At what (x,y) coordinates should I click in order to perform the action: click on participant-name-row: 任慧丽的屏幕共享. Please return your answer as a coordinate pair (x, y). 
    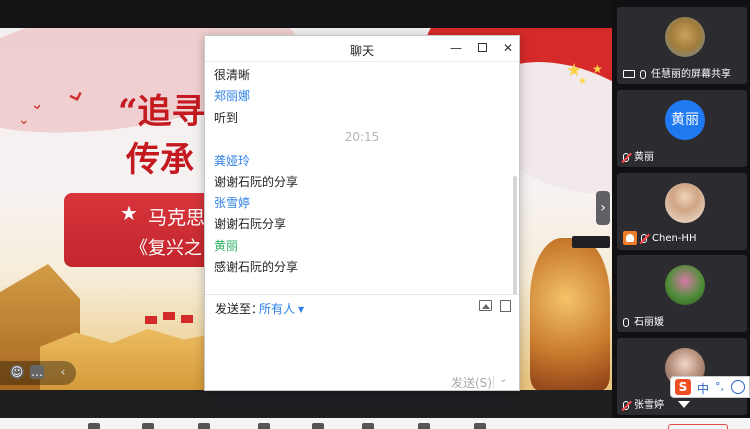
    Looking at the image, I should click on (677, 72).